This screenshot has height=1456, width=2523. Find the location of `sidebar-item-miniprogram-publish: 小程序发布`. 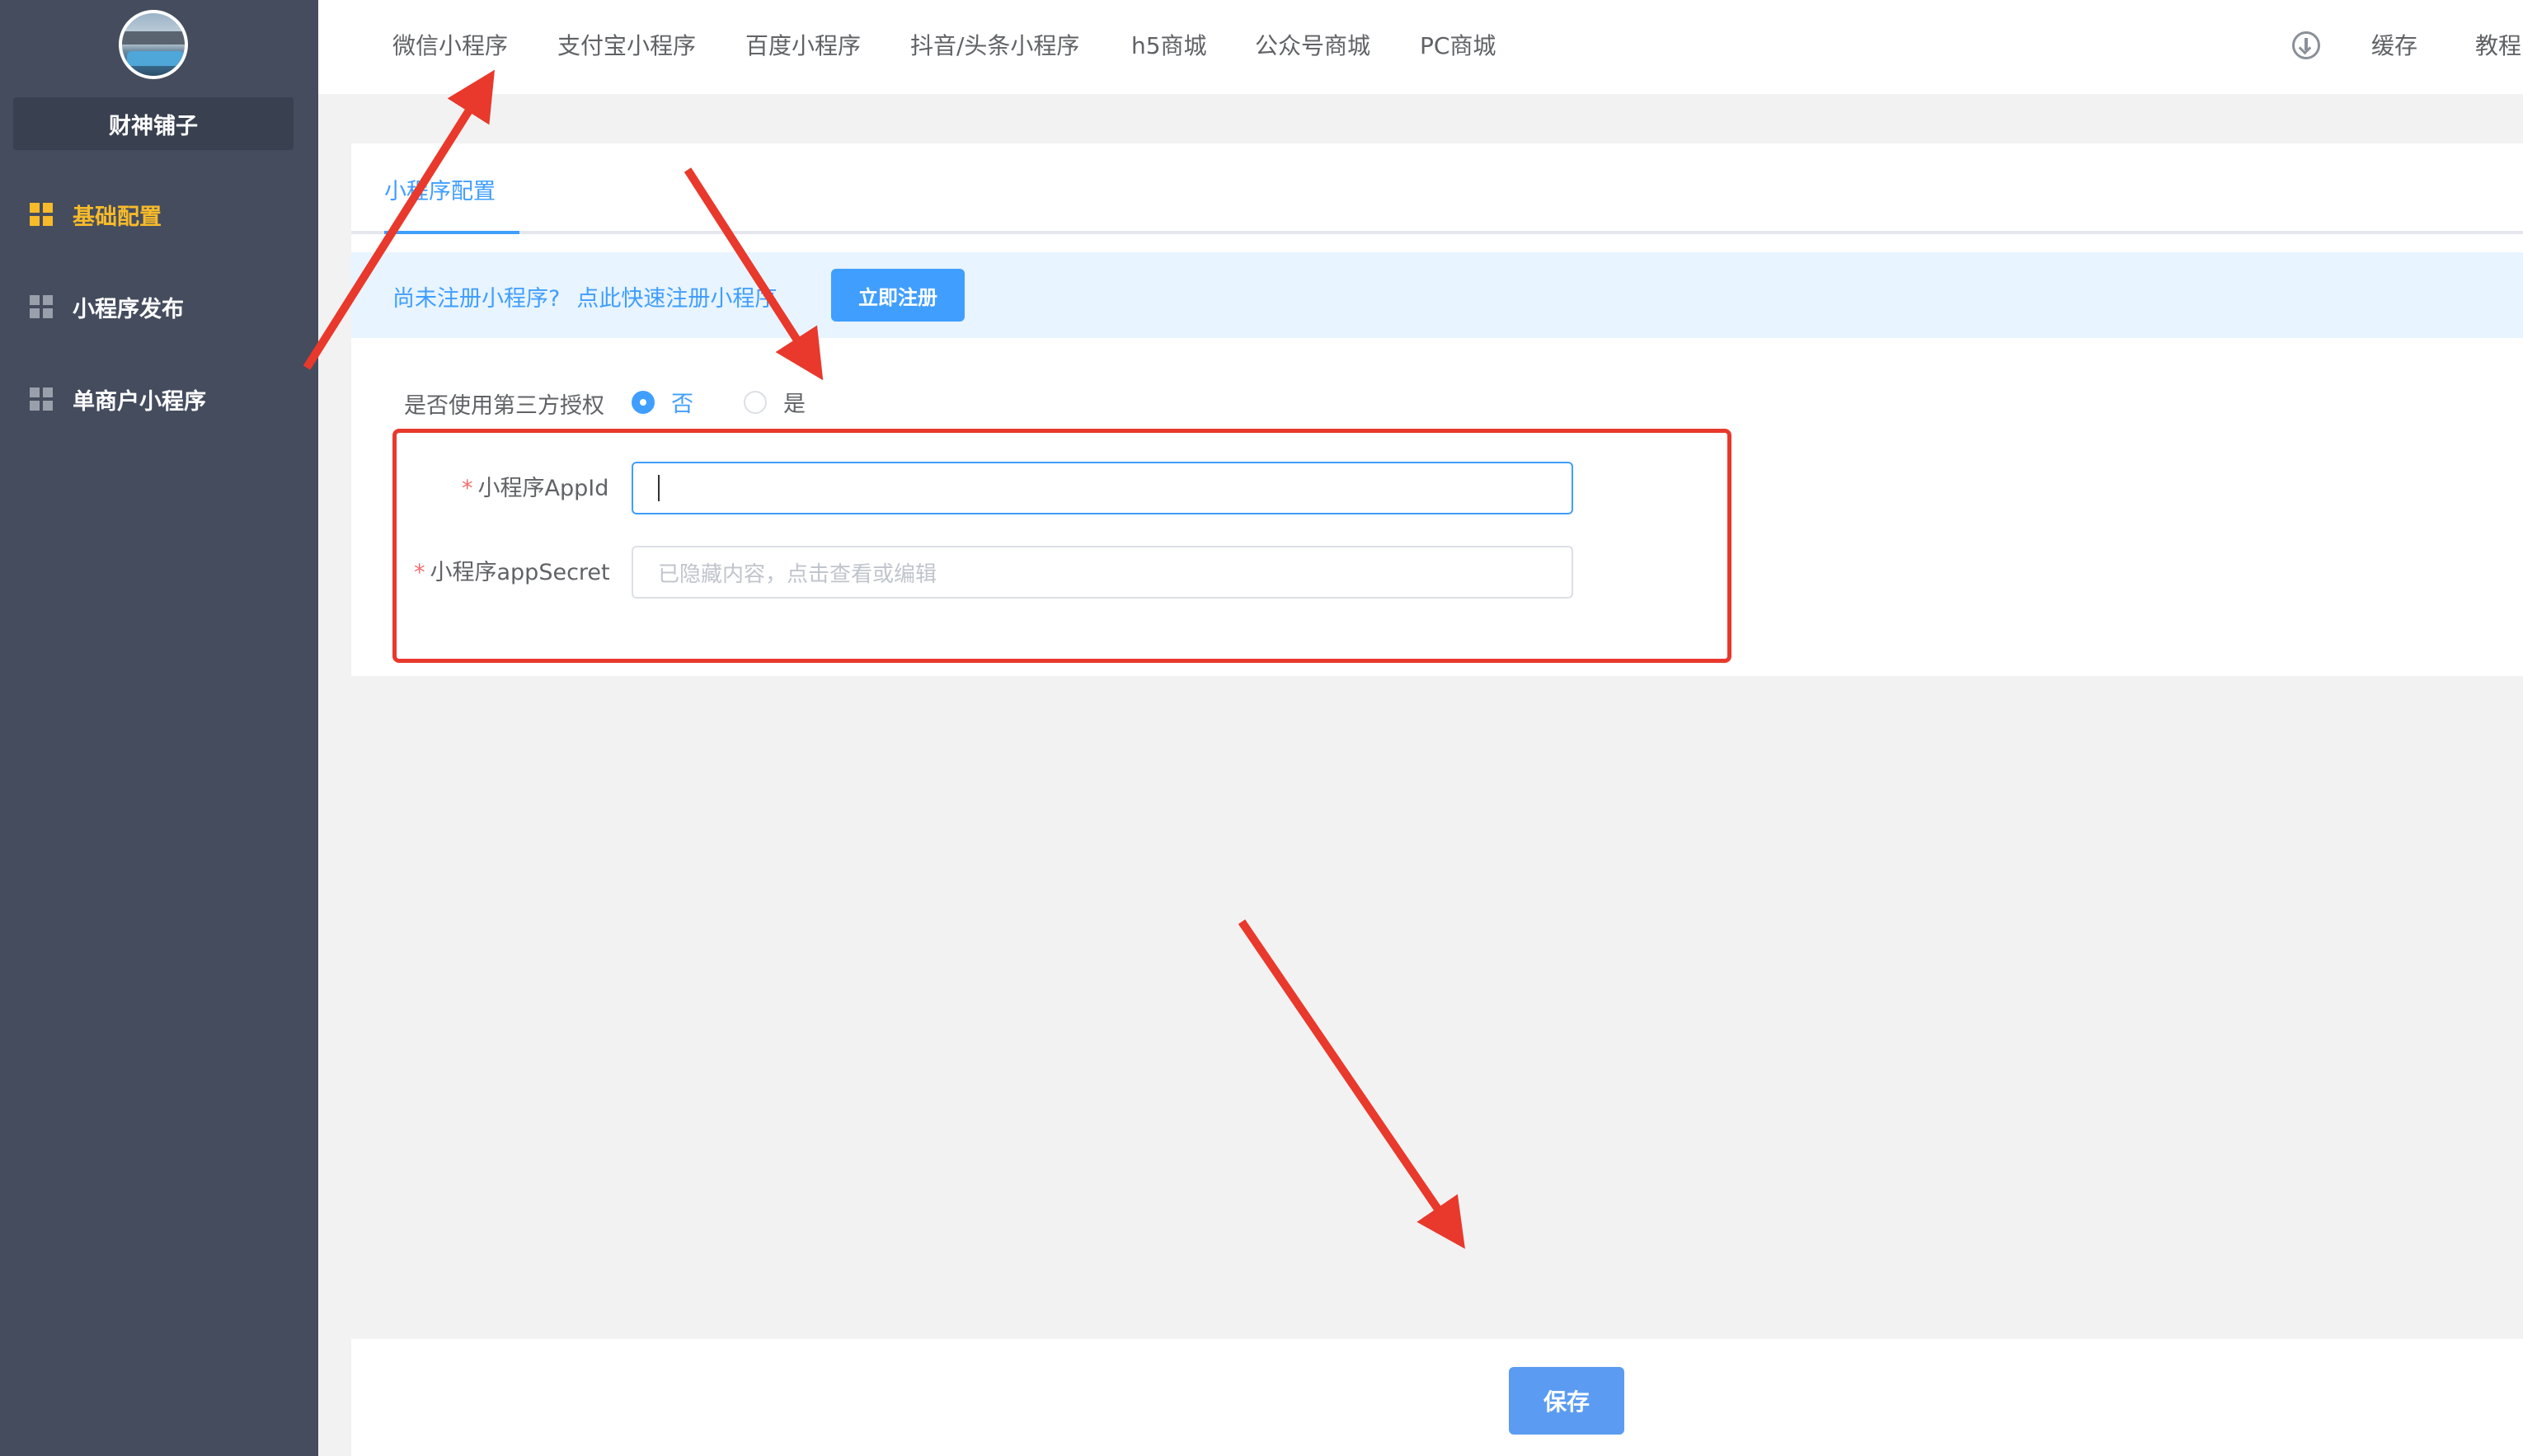

sidebar-item-miniprogram-publish: 小程序发布 is located at coordinates (159, 306).